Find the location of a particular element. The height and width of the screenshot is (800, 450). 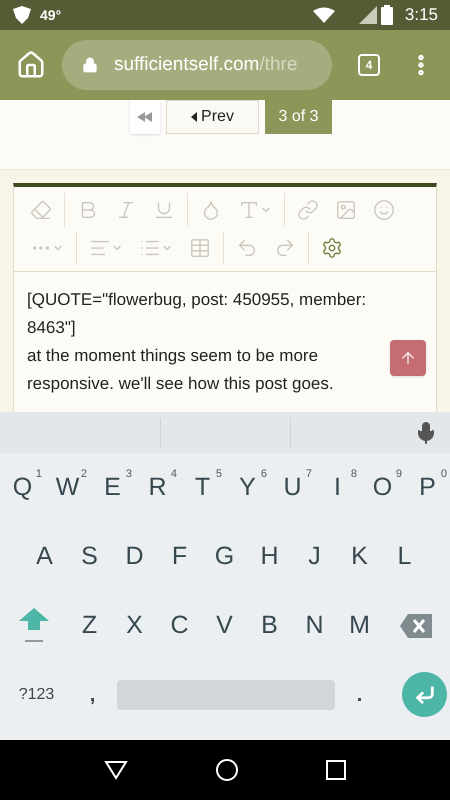

url: sufficientself.com/thre is located at coordinates (206, 64).